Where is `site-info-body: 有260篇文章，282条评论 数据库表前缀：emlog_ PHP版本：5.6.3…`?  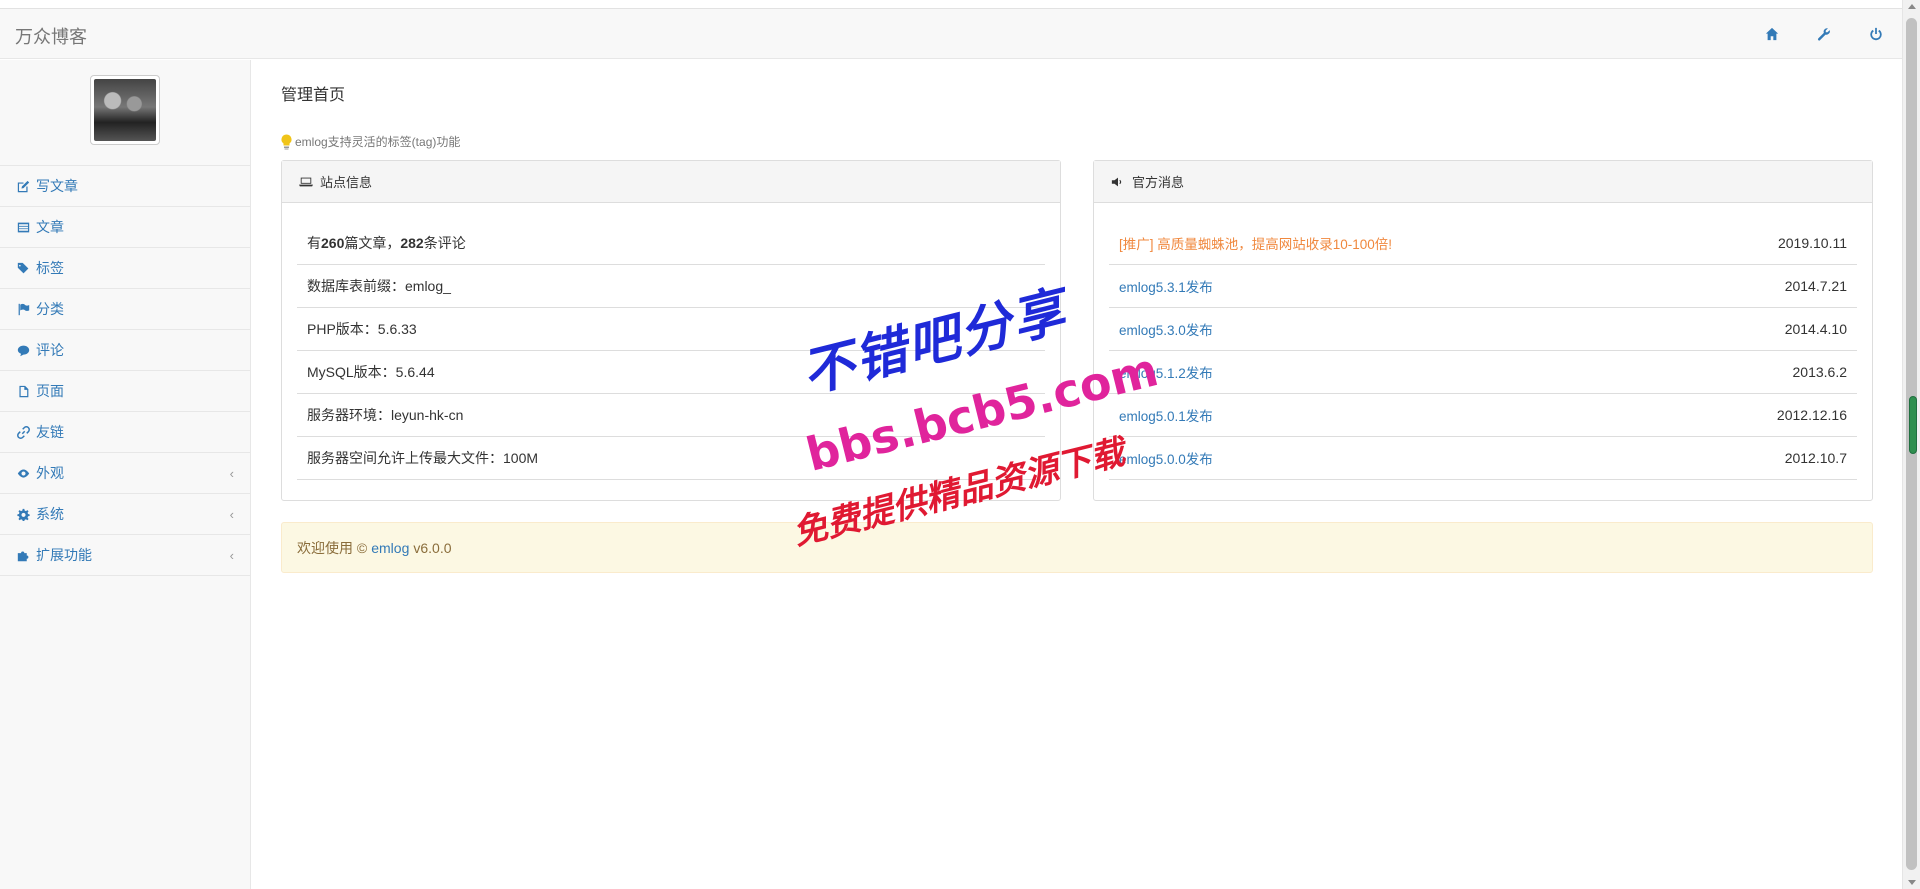 site-info-body: 有260篇文章，282条评论 数据库表前缀：emlog_ PHP版本：5.6.3… is located at coordinates (671, 341).